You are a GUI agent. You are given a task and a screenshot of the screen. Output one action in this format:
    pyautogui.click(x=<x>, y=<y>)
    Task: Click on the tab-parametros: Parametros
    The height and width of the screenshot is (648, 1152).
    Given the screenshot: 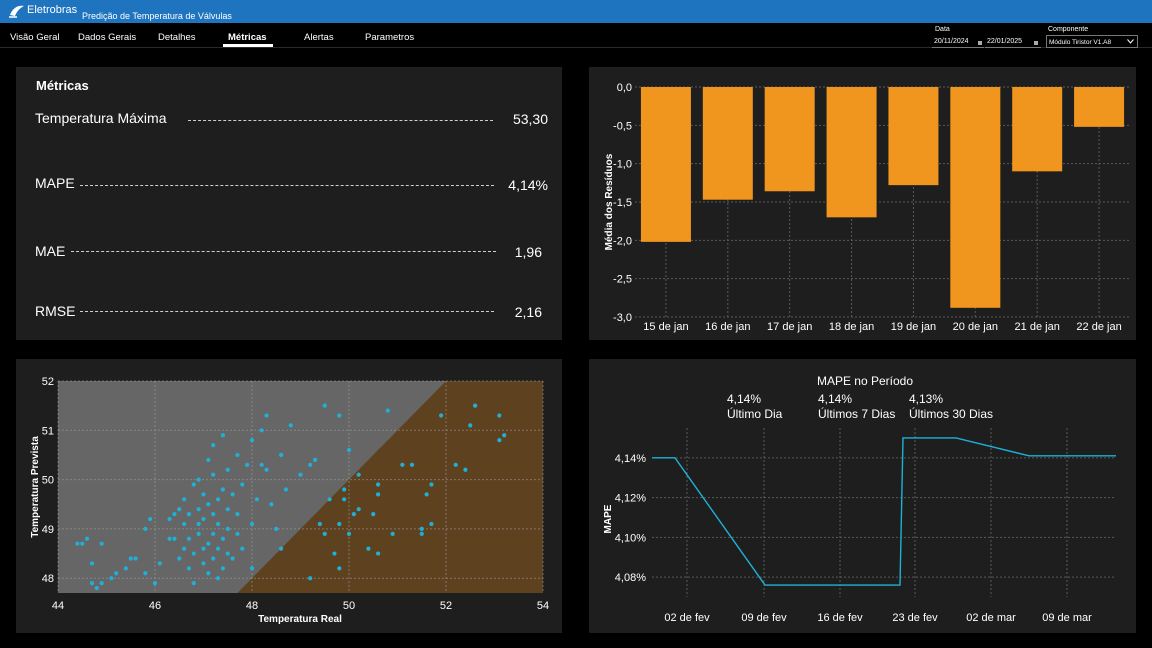 What is the action you would take?
    pyautogui.click(x=389, y=37)
    